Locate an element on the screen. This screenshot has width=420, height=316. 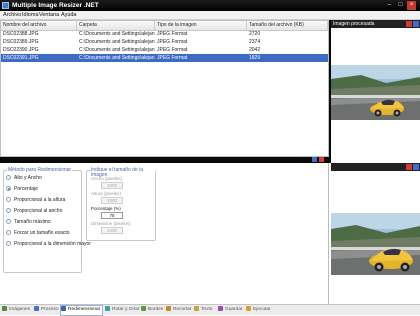
original-image-panel is located at coordinates (375, 233).